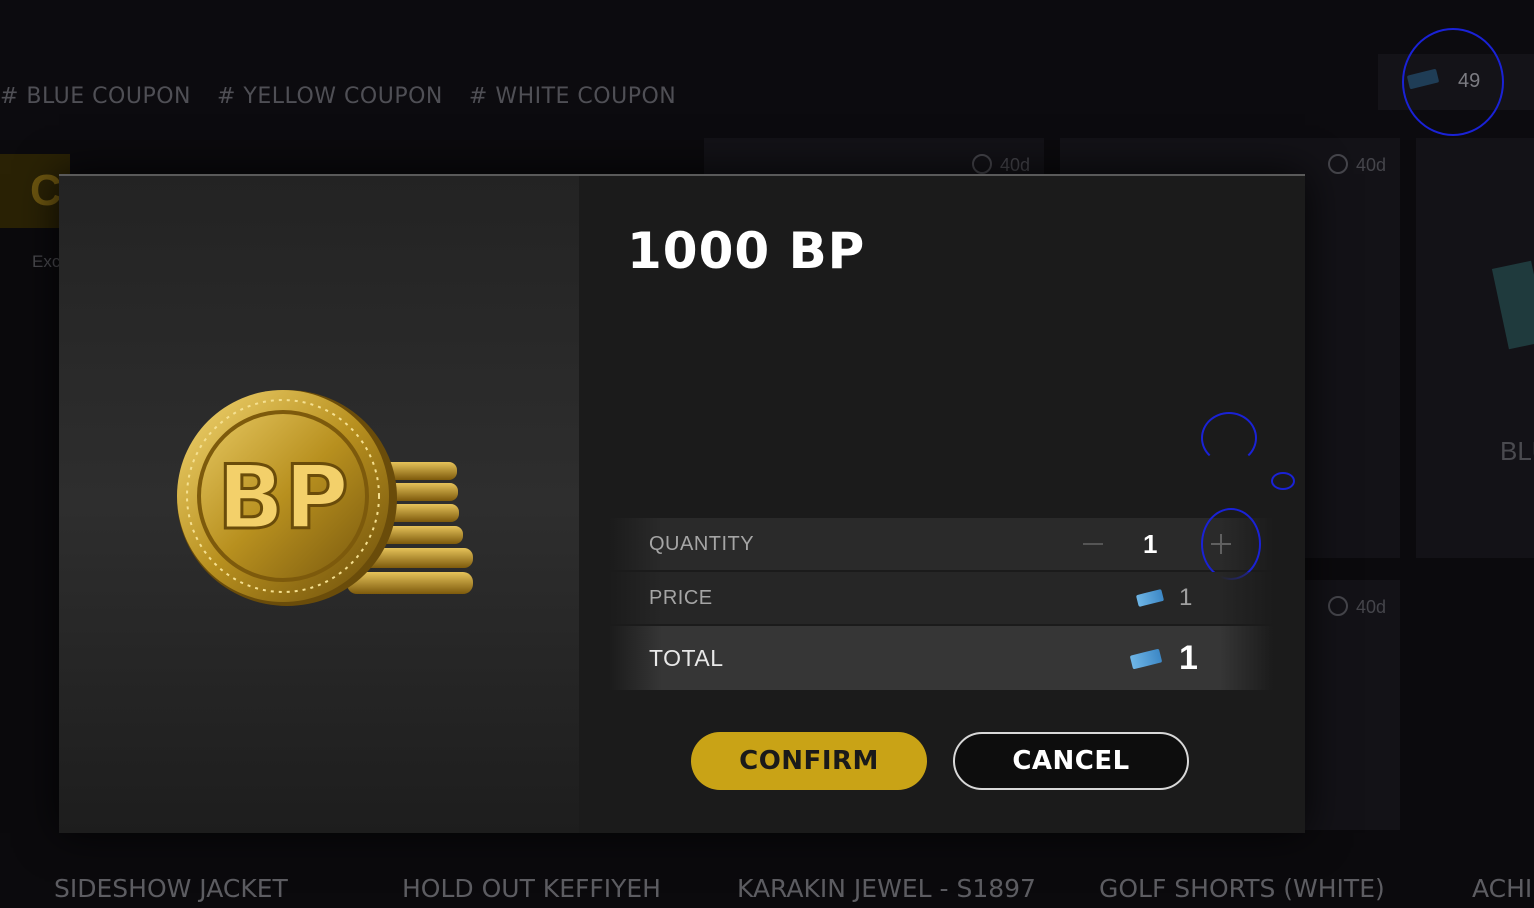 This screenshot has width=1534, height=908. Describe the element at coordinates (746, 251) in the screenshot. I see `item-name: 1000 BP` at that location.